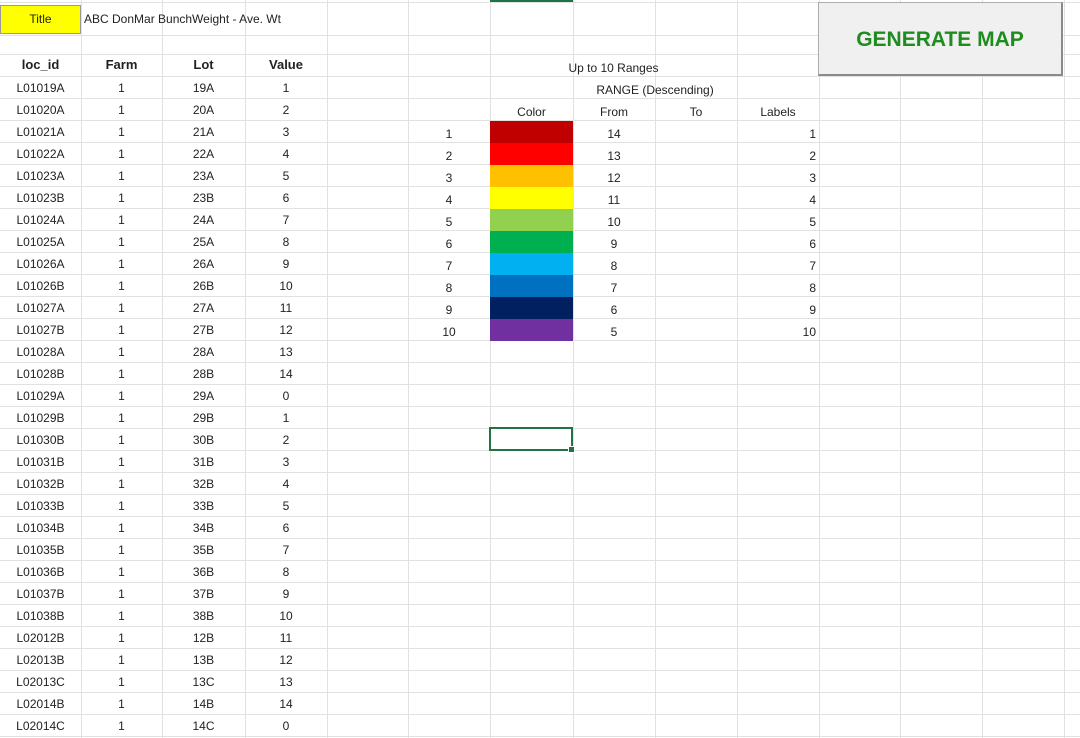  What do you see at coordinates (614, 244) in the screenshot?
I see `range-from: 9` at bounding box center [614, 244].